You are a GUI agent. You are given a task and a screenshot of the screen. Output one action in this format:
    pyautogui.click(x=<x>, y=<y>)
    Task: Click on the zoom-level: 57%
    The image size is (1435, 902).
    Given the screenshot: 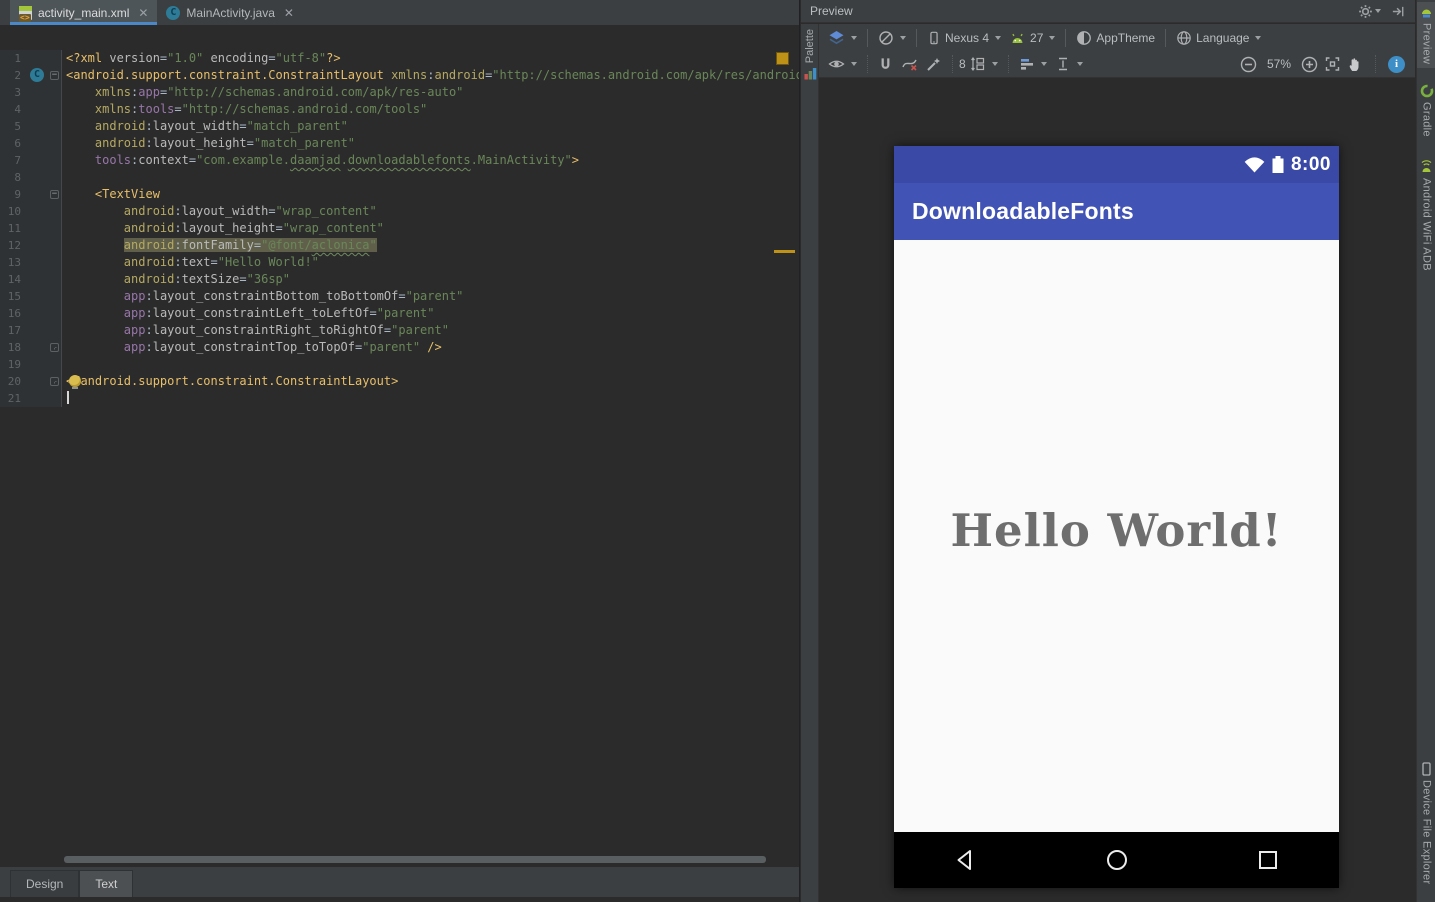 What is the action you would take?
    pyautogui.click(x=1278, y=64)
    